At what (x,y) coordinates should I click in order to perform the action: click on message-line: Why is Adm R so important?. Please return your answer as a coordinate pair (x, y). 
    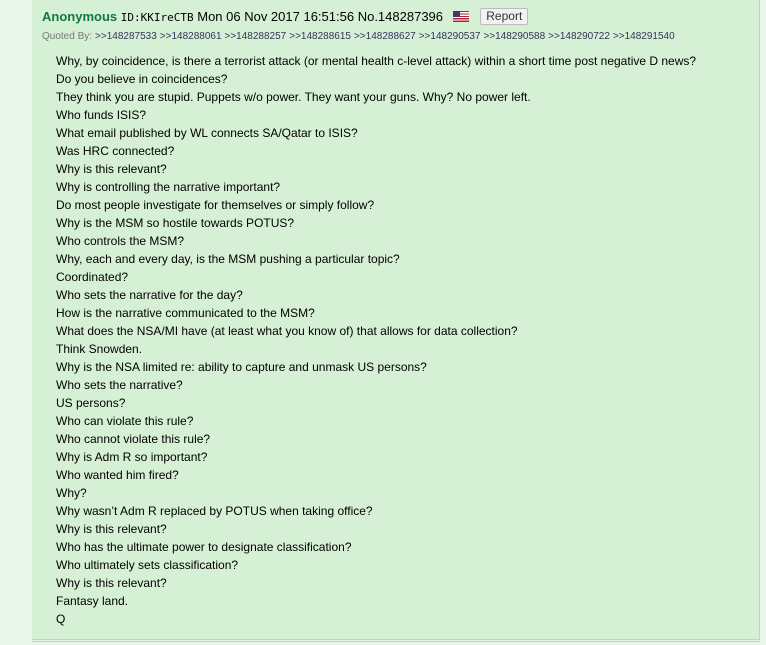
    Looking at the image, I should click on (132, 457).